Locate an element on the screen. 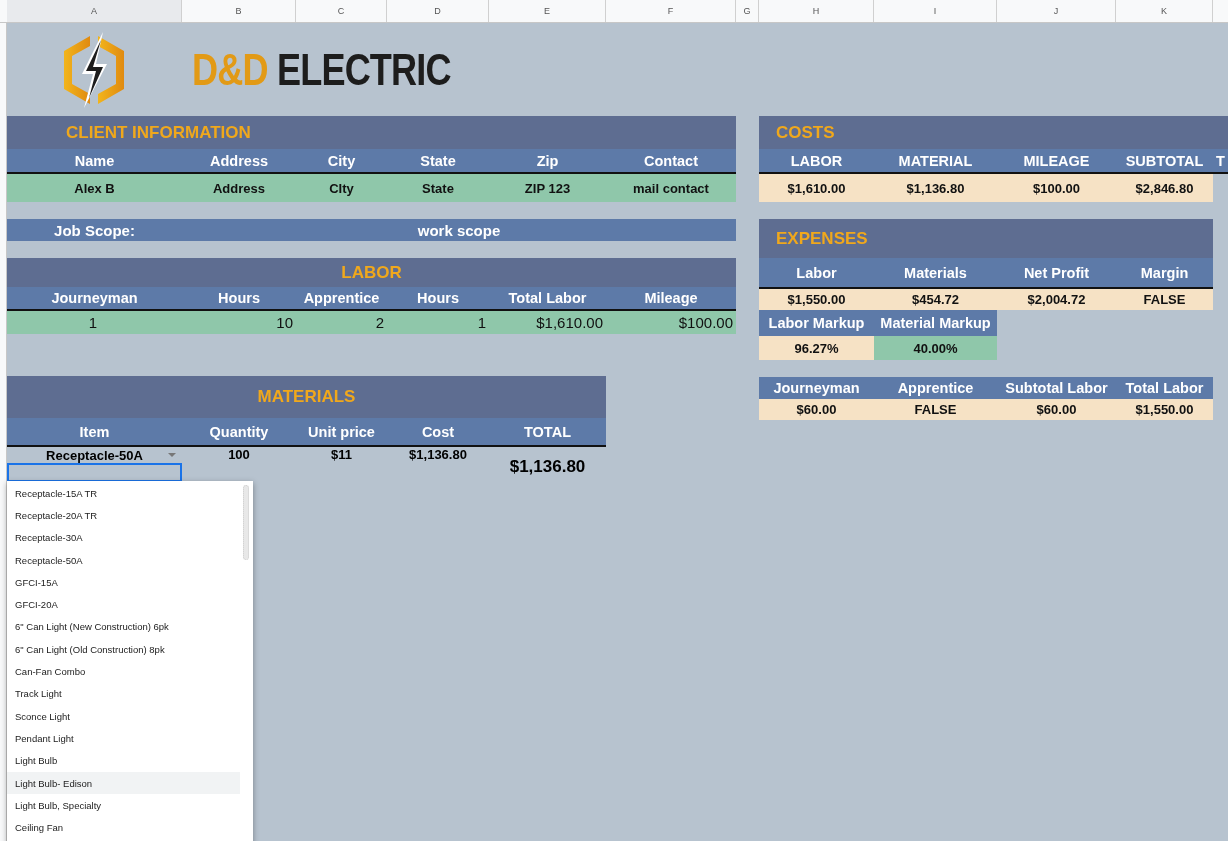  dropdown-option: Receptacle-20A TR is located at coordinates (123, 515).